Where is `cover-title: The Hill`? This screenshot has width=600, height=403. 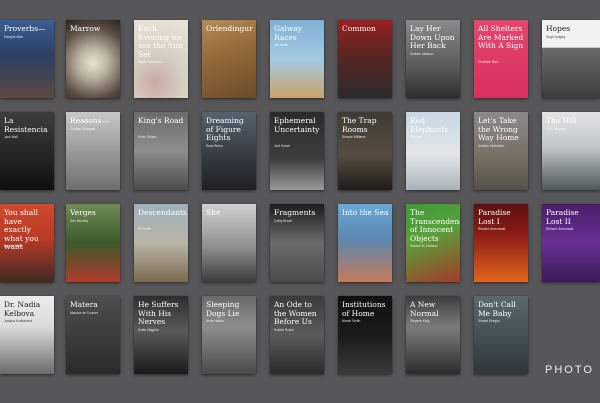 cover-title: The Hill is located at coordinates (561, 120).